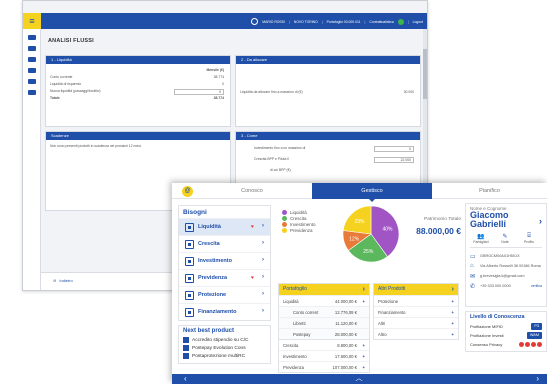 Image resolution: width=547 pixels, height=384 pixels. I want to click on livello-badge: P3, so click(536, 326).